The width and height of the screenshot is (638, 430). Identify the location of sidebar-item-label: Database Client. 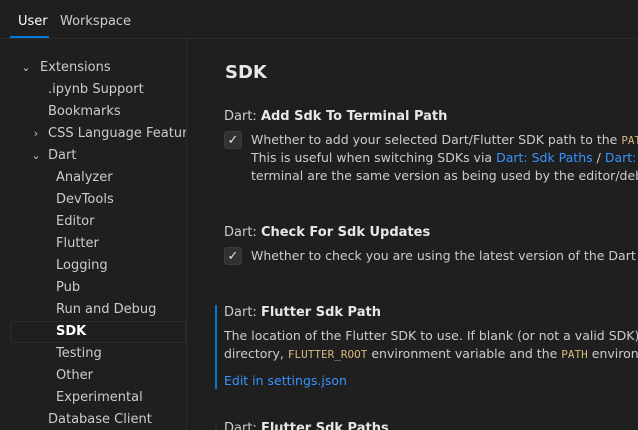
(100, 419).